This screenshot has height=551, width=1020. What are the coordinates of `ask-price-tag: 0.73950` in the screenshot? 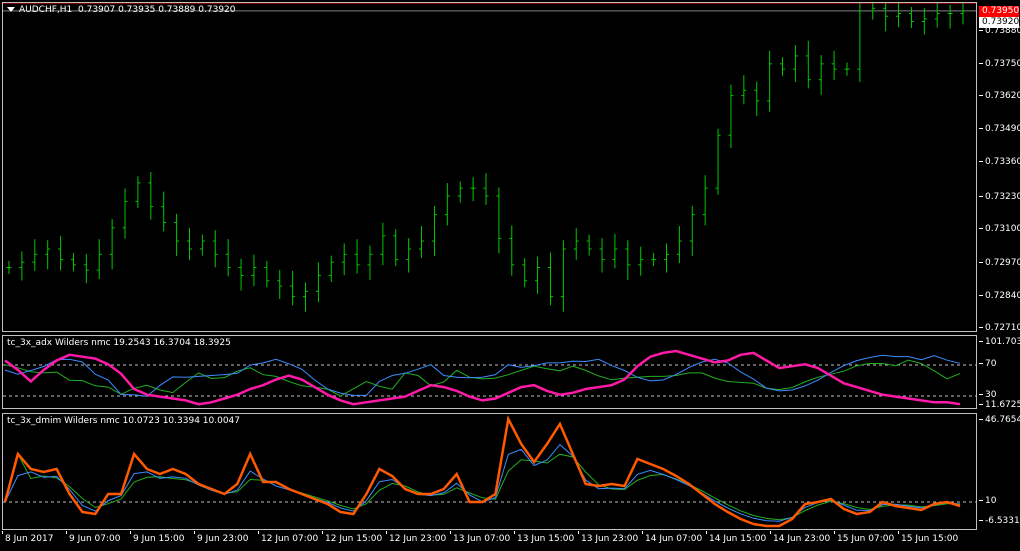 It's located at (999, 11).